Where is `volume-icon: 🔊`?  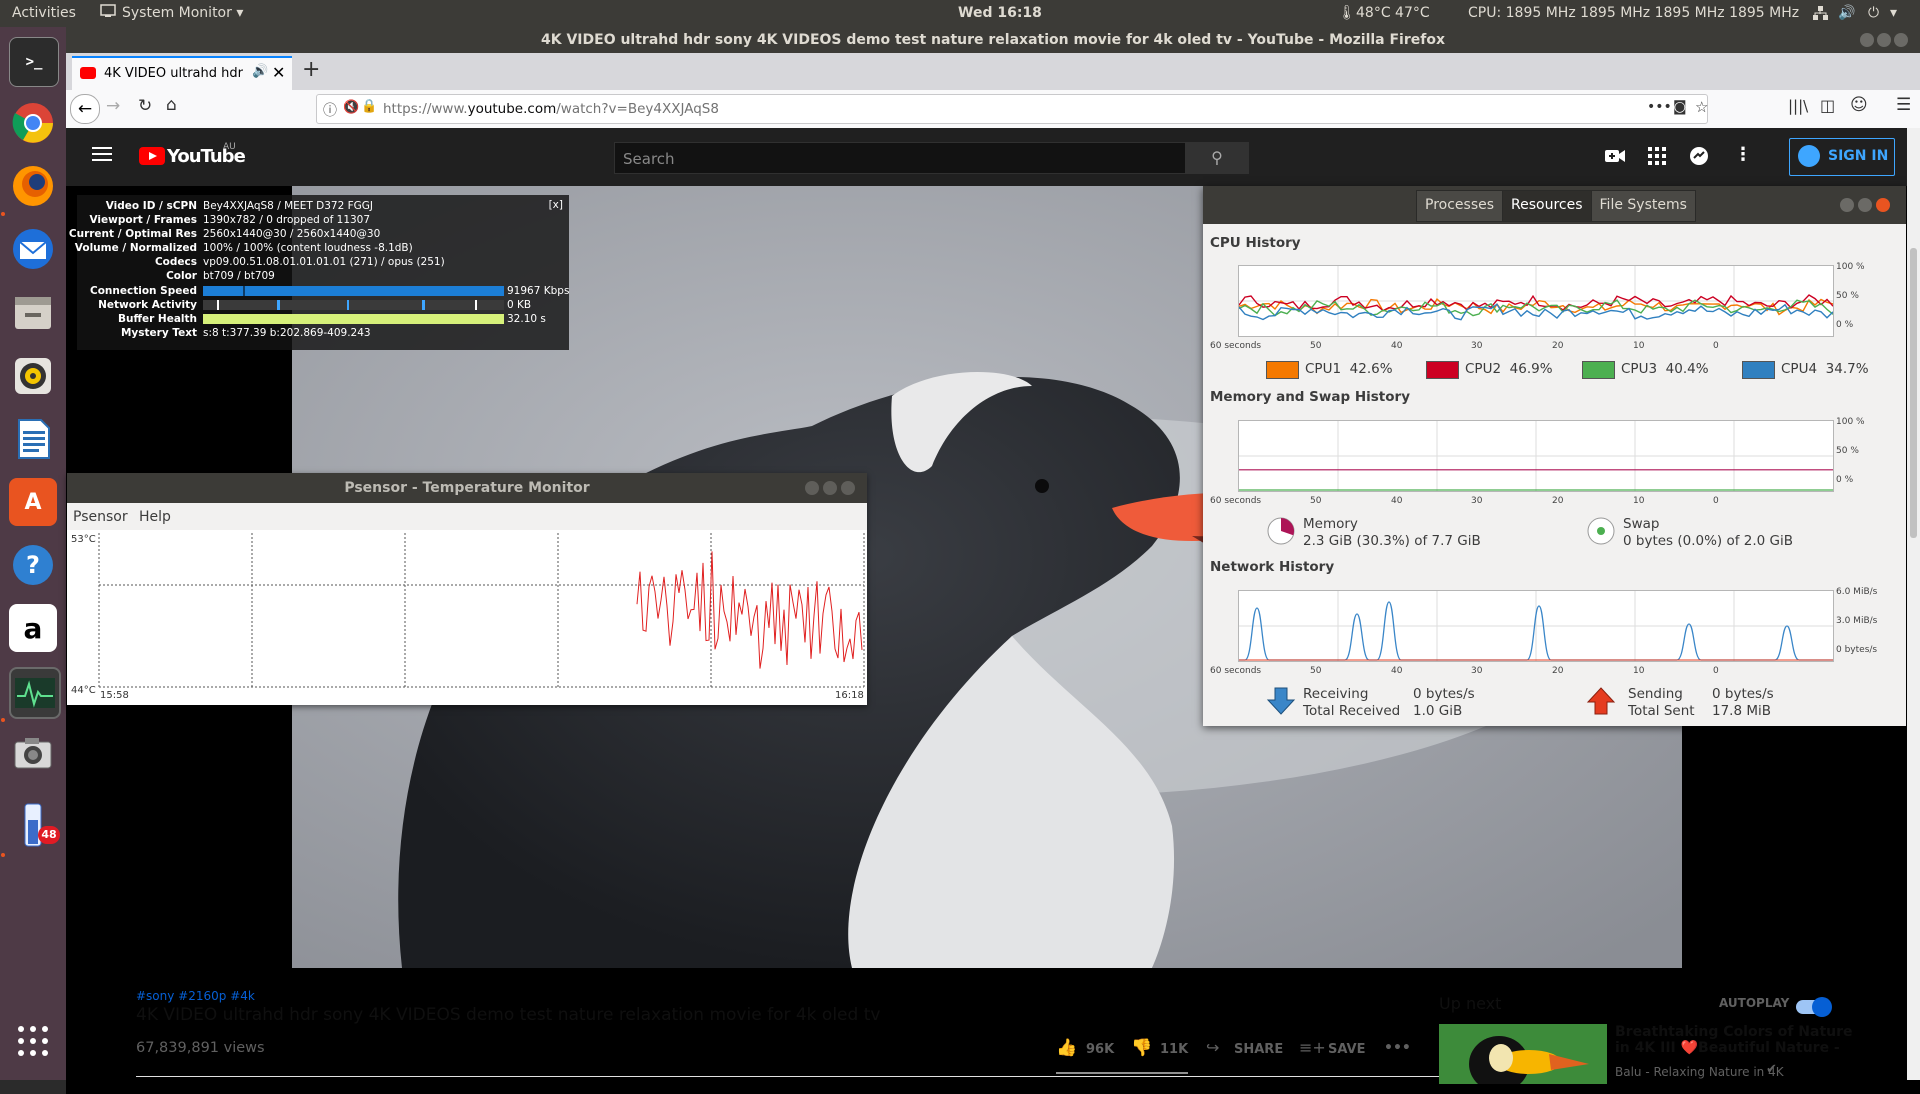 volume-icon: 🔊 is located at coordinates (1846, 13).